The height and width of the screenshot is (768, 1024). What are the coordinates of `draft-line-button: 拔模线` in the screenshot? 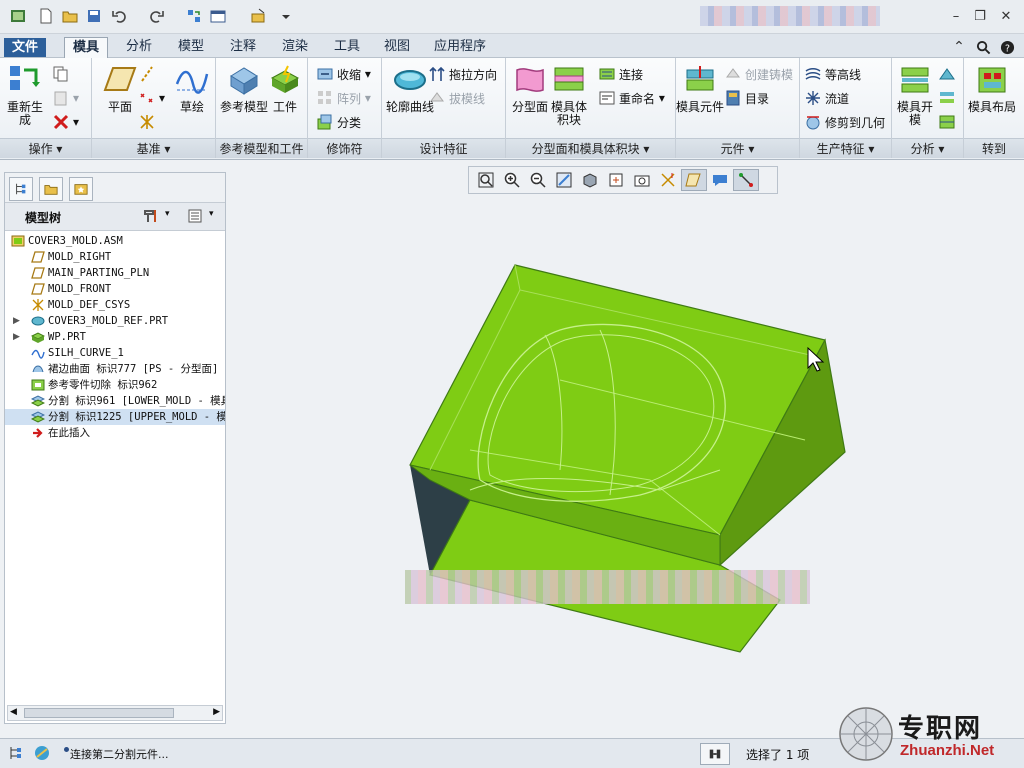 It's located at (456, 98).